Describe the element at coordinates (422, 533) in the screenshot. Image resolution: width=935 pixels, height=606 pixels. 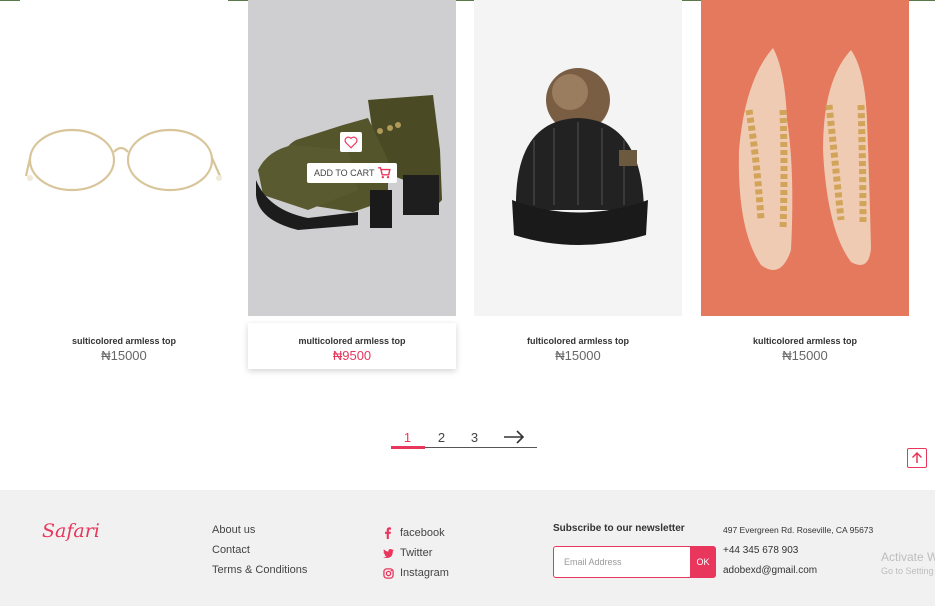
I see `social-label: facebook` at that location.